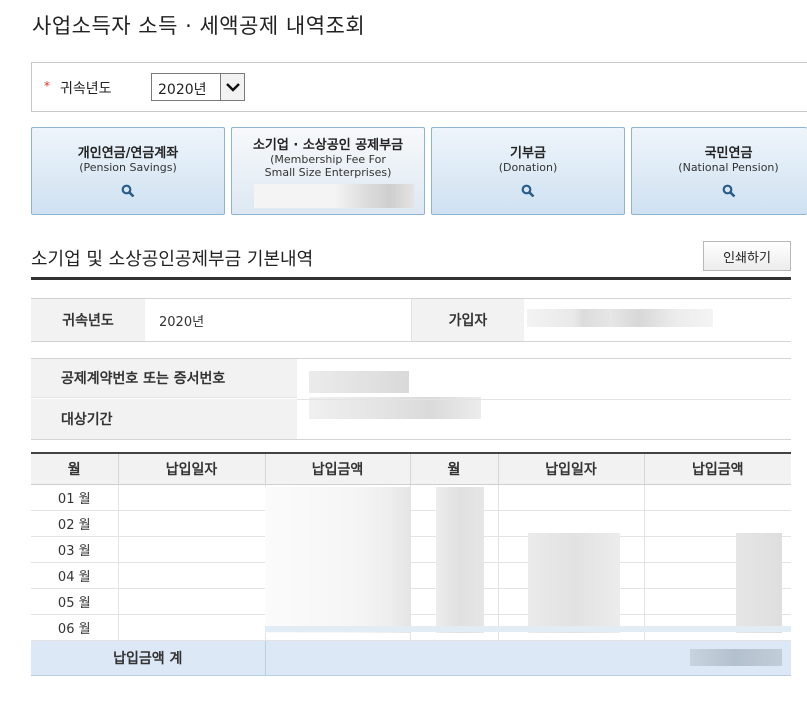 The image size is (807, 717). Describe the element at coordinates (359, 382) in the screenshot. I see `redacted-contract-number` at that location.